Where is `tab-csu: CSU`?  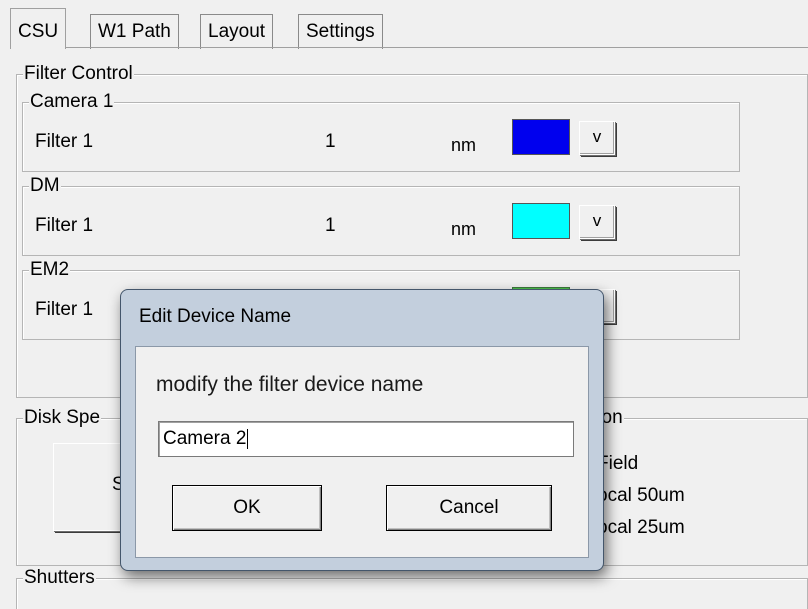 tab-csu: CSU is located at coordinates (38, 28).